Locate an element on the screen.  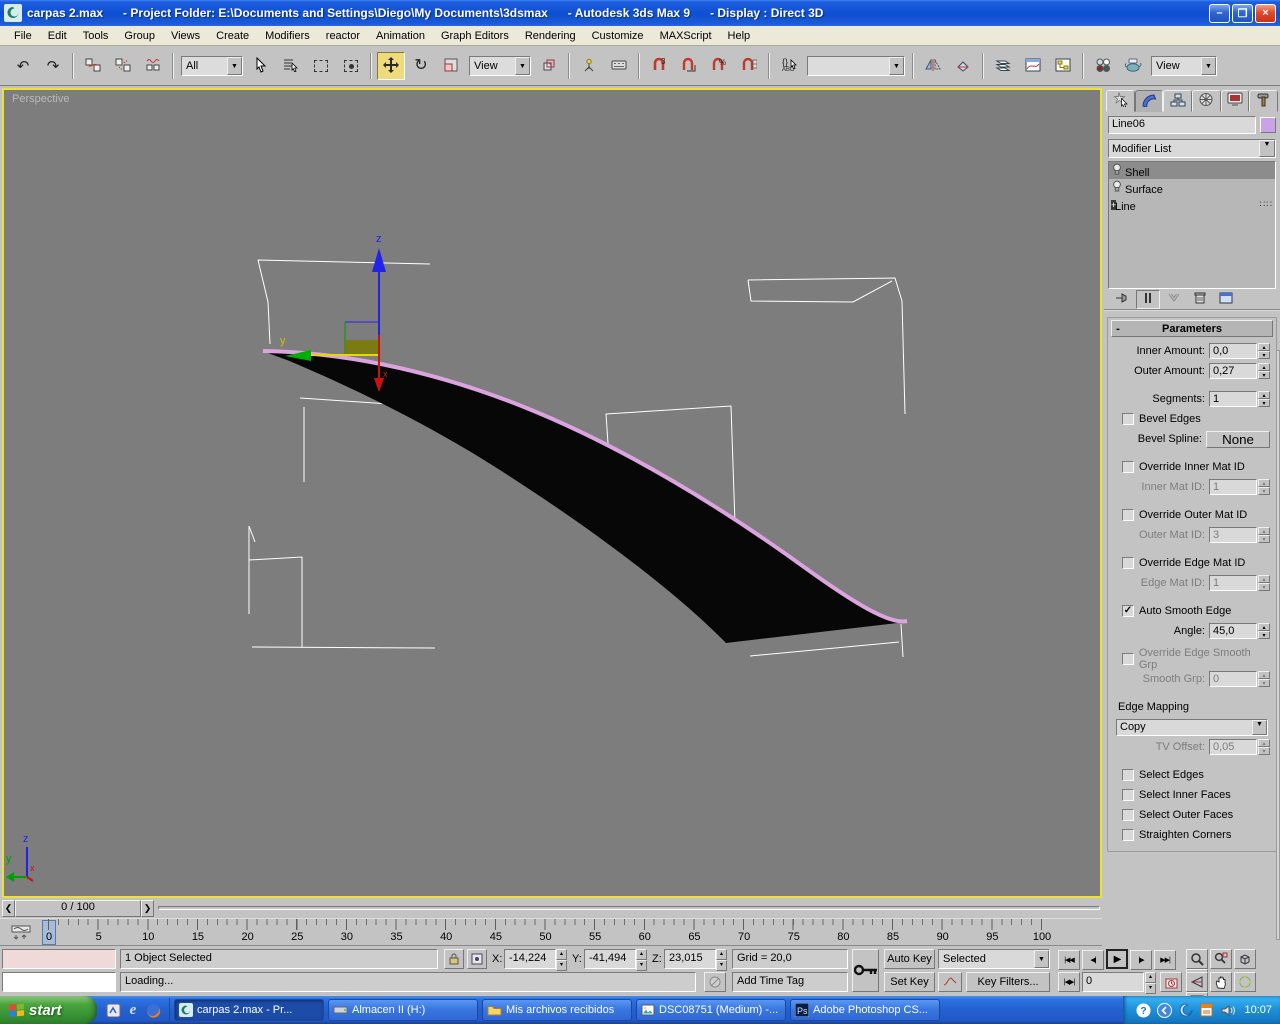
render-setup-button is located at coordinates (1133, 66).